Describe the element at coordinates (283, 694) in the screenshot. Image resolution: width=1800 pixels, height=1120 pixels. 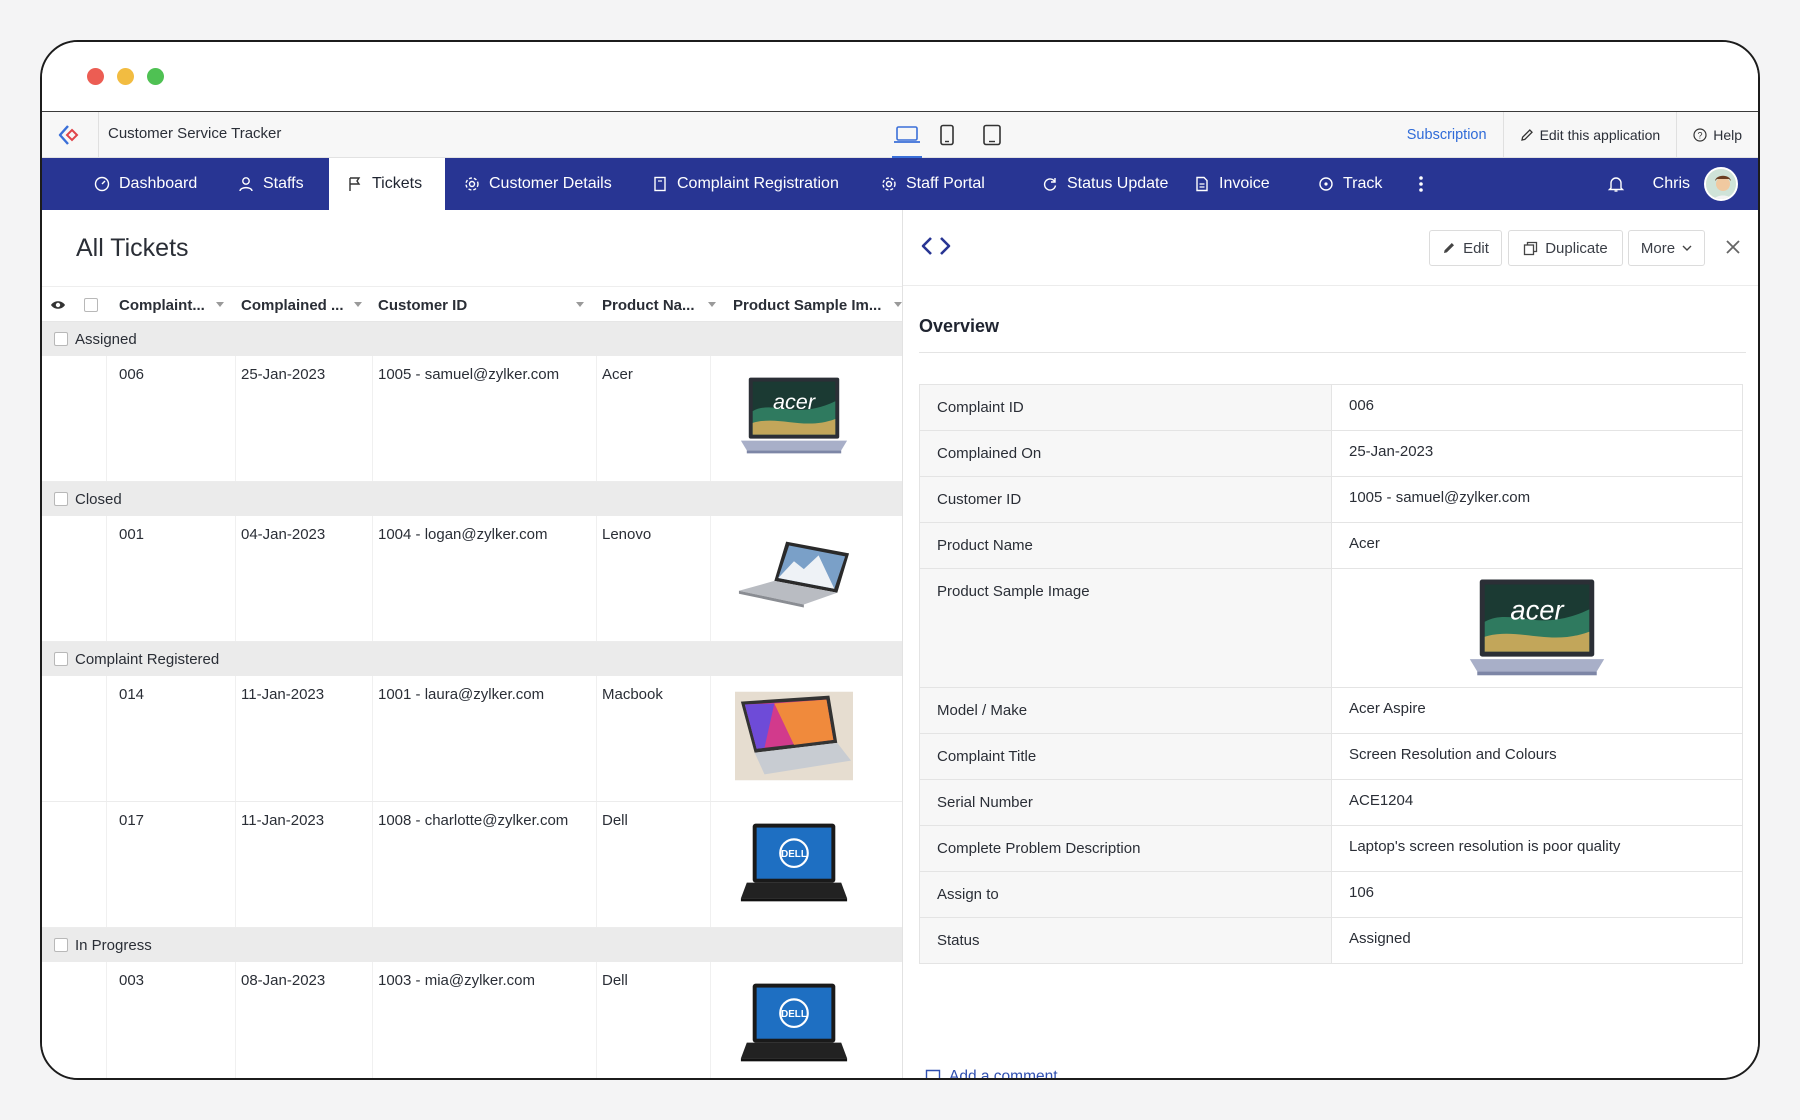
I see `cell-complained-on: 11-Jan-2023` at that location.